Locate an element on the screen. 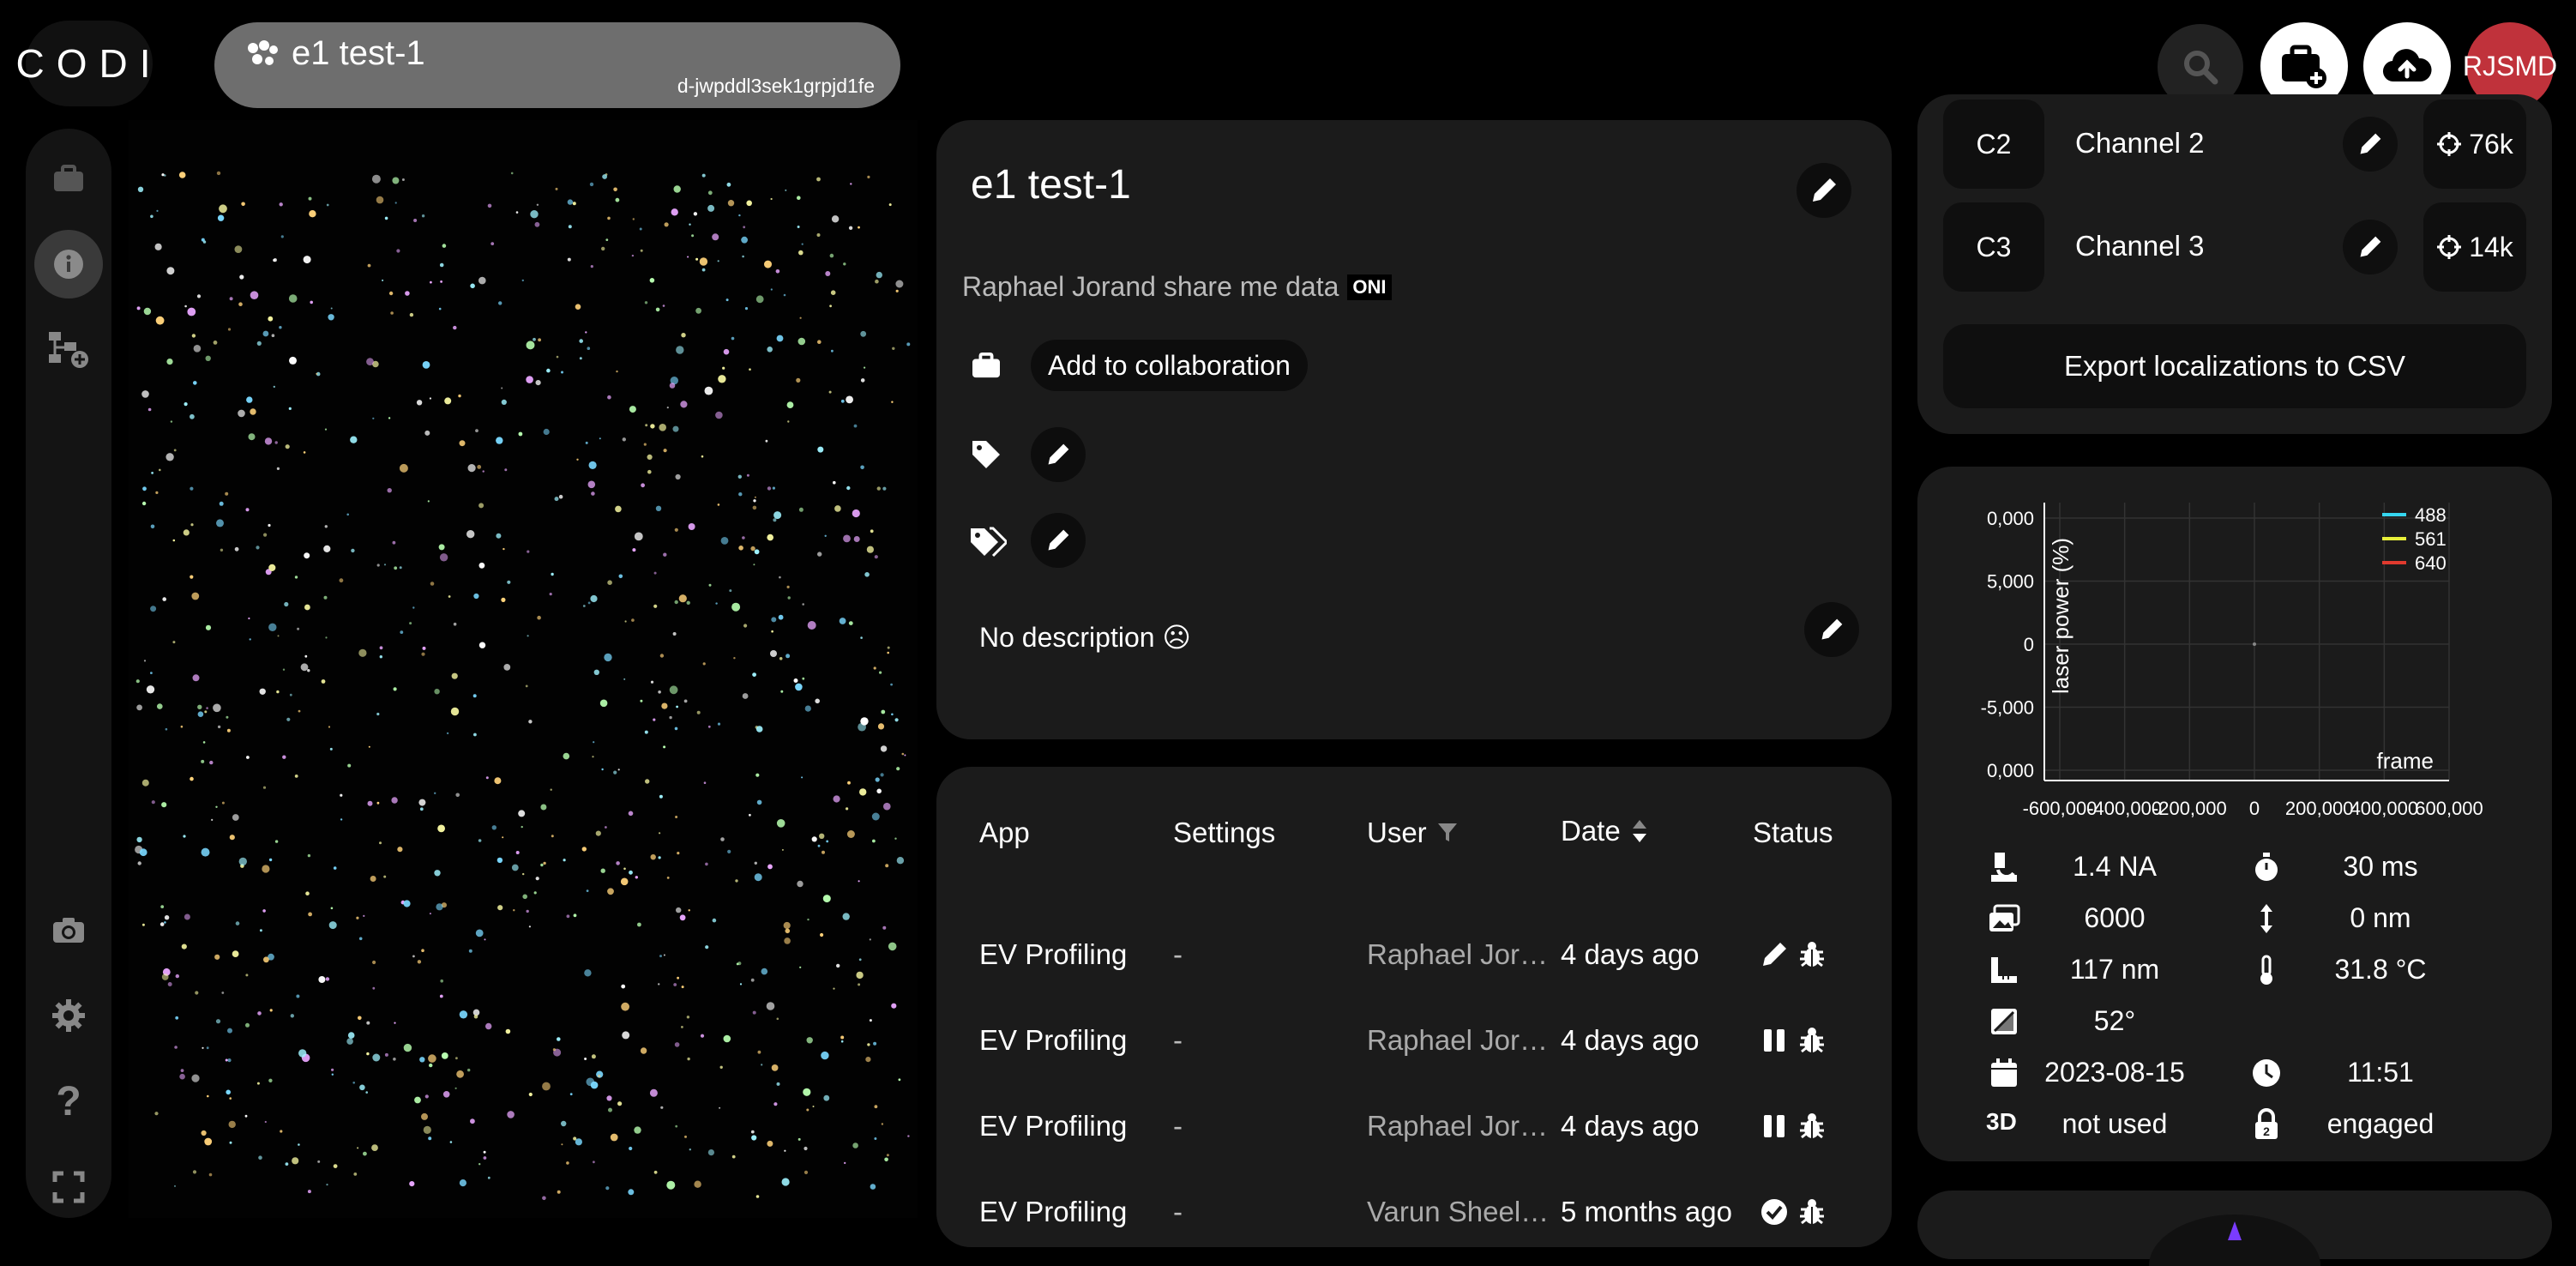 This screenshot has width=2576, height=1266. pencil-icon is located at coordinates (1825, 190).